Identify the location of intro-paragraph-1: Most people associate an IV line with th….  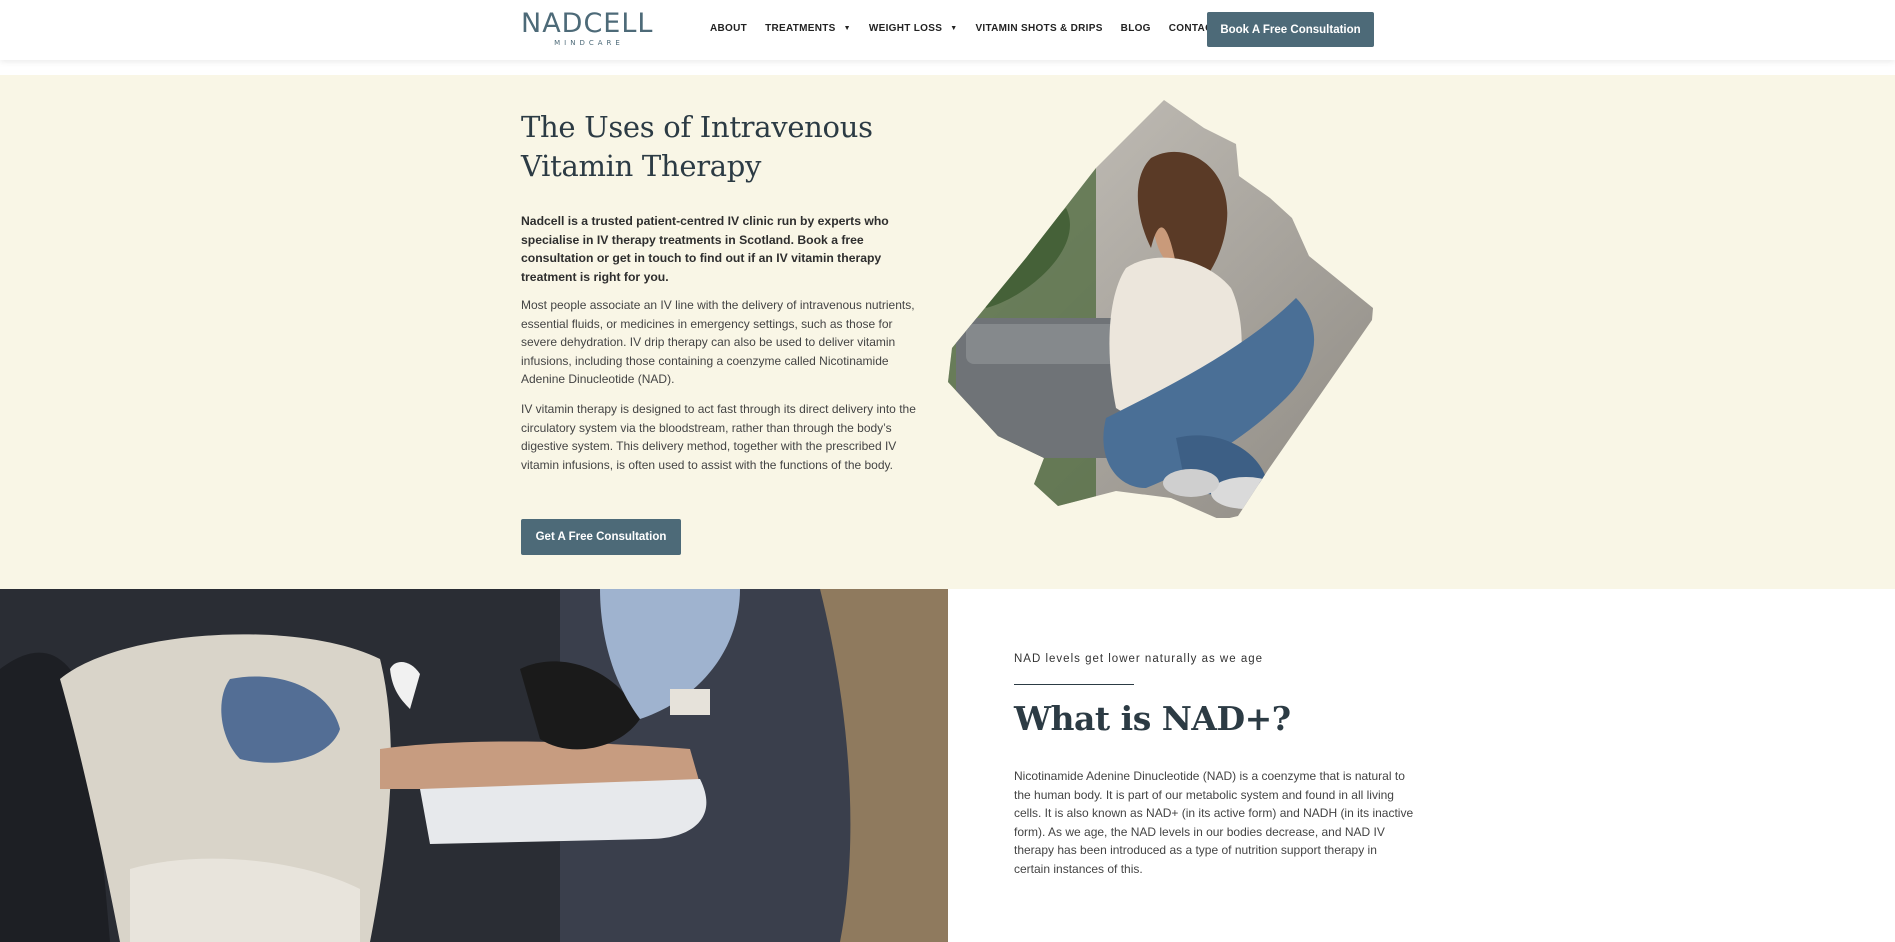
(718, 342).